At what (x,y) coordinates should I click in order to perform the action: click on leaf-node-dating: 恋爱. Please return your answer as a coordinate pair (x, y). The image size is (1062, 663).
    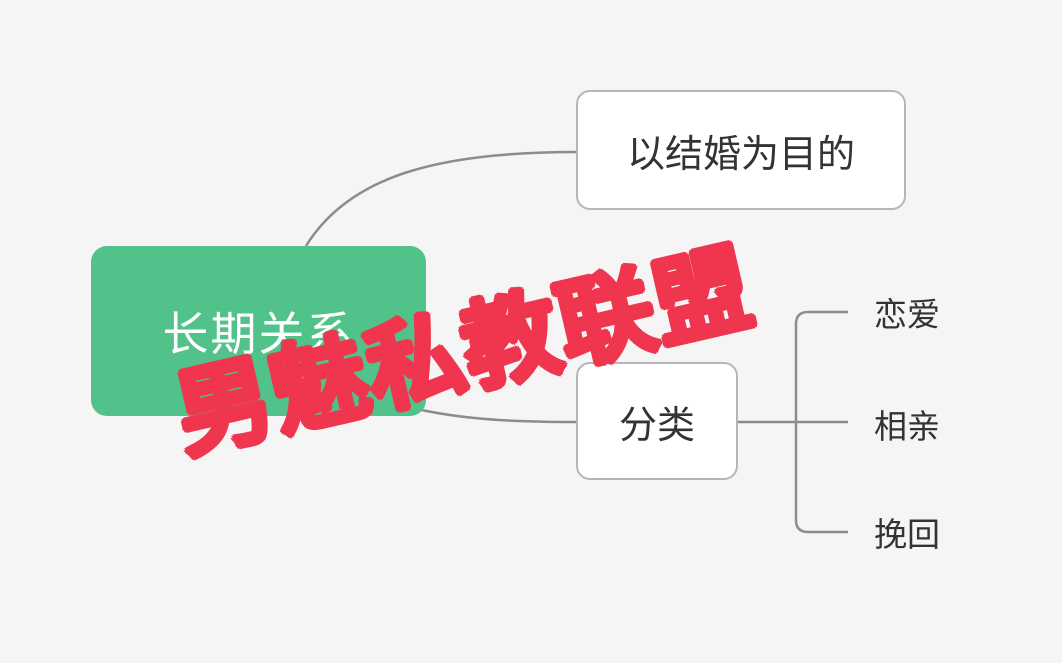
    Looking at the image, I should click on (907, 312).